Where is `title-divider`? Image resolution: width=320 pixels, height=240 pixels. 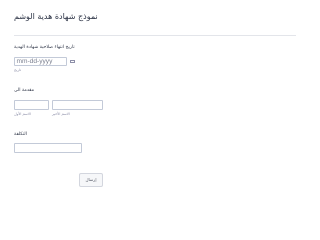 title-divider is located at coordinates (155, 35).